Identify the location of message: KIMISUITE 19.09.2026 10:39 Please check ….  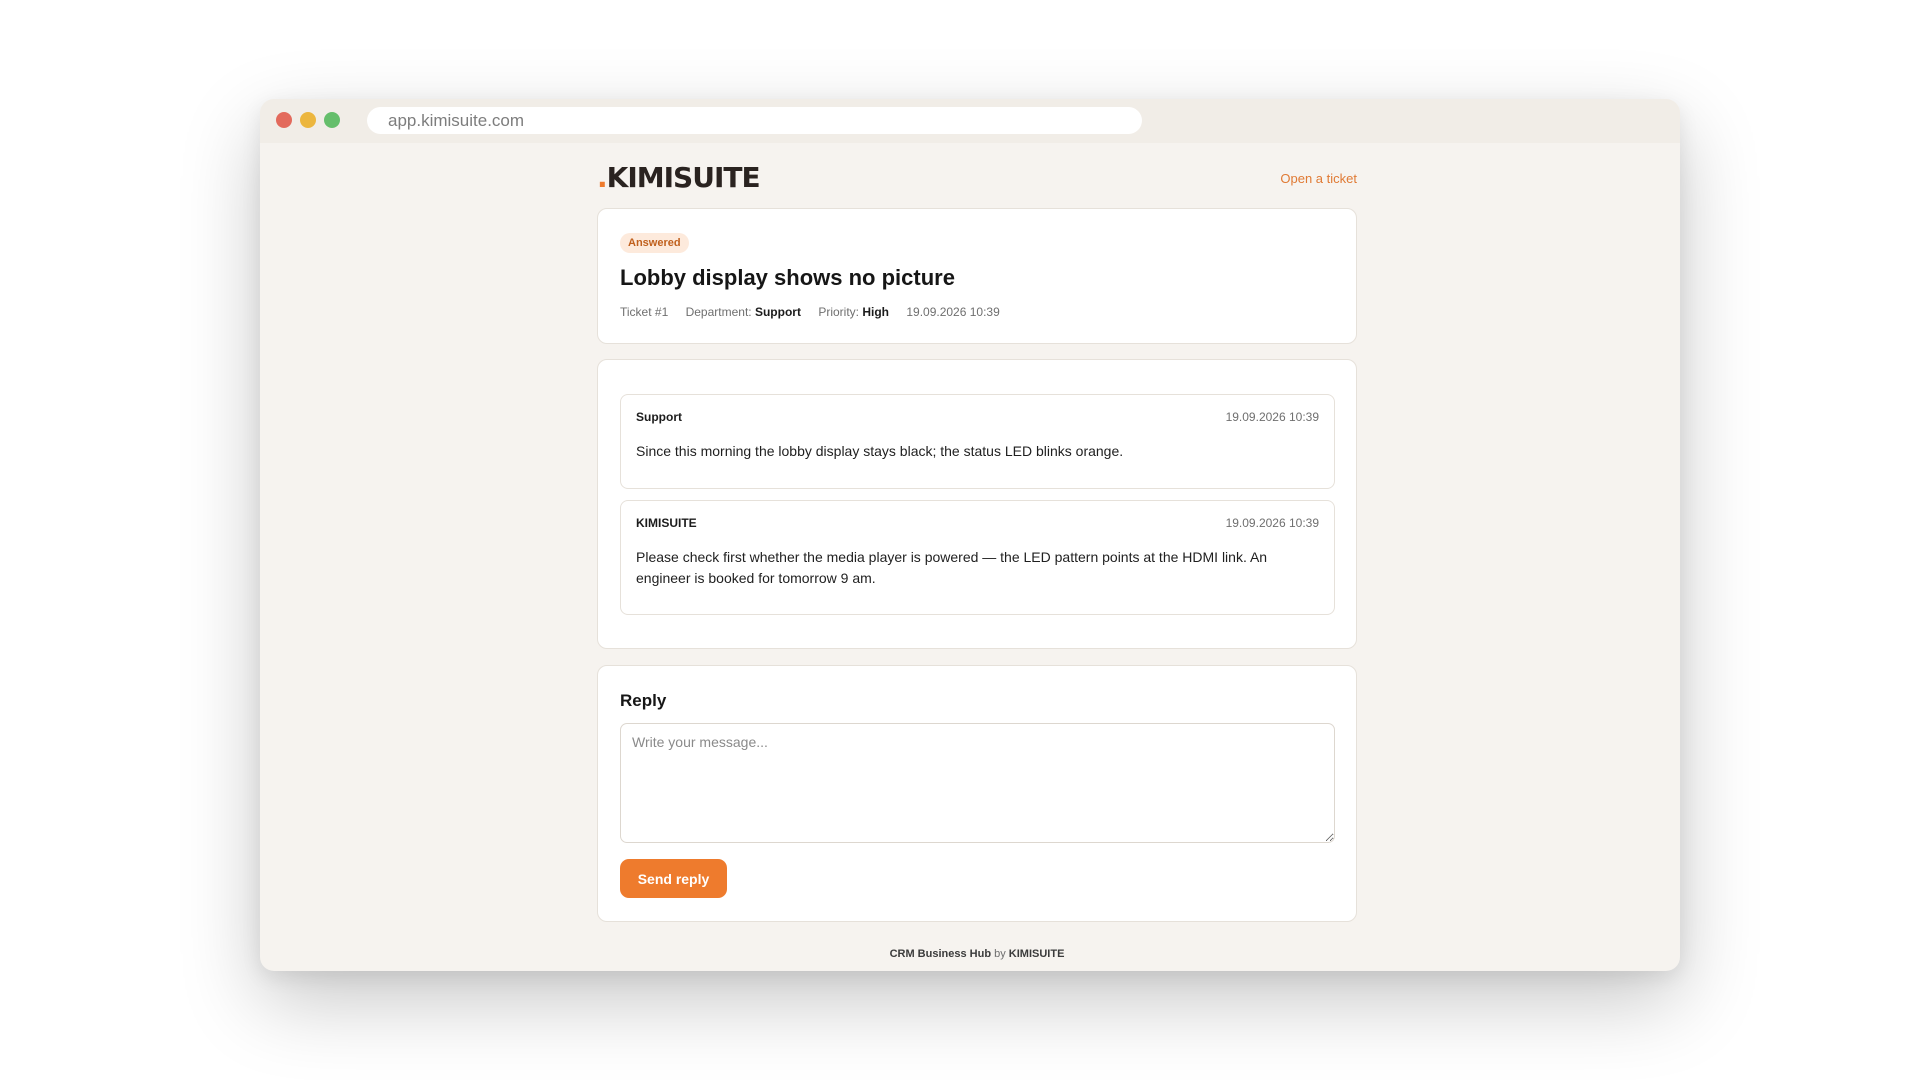
(977, 557).